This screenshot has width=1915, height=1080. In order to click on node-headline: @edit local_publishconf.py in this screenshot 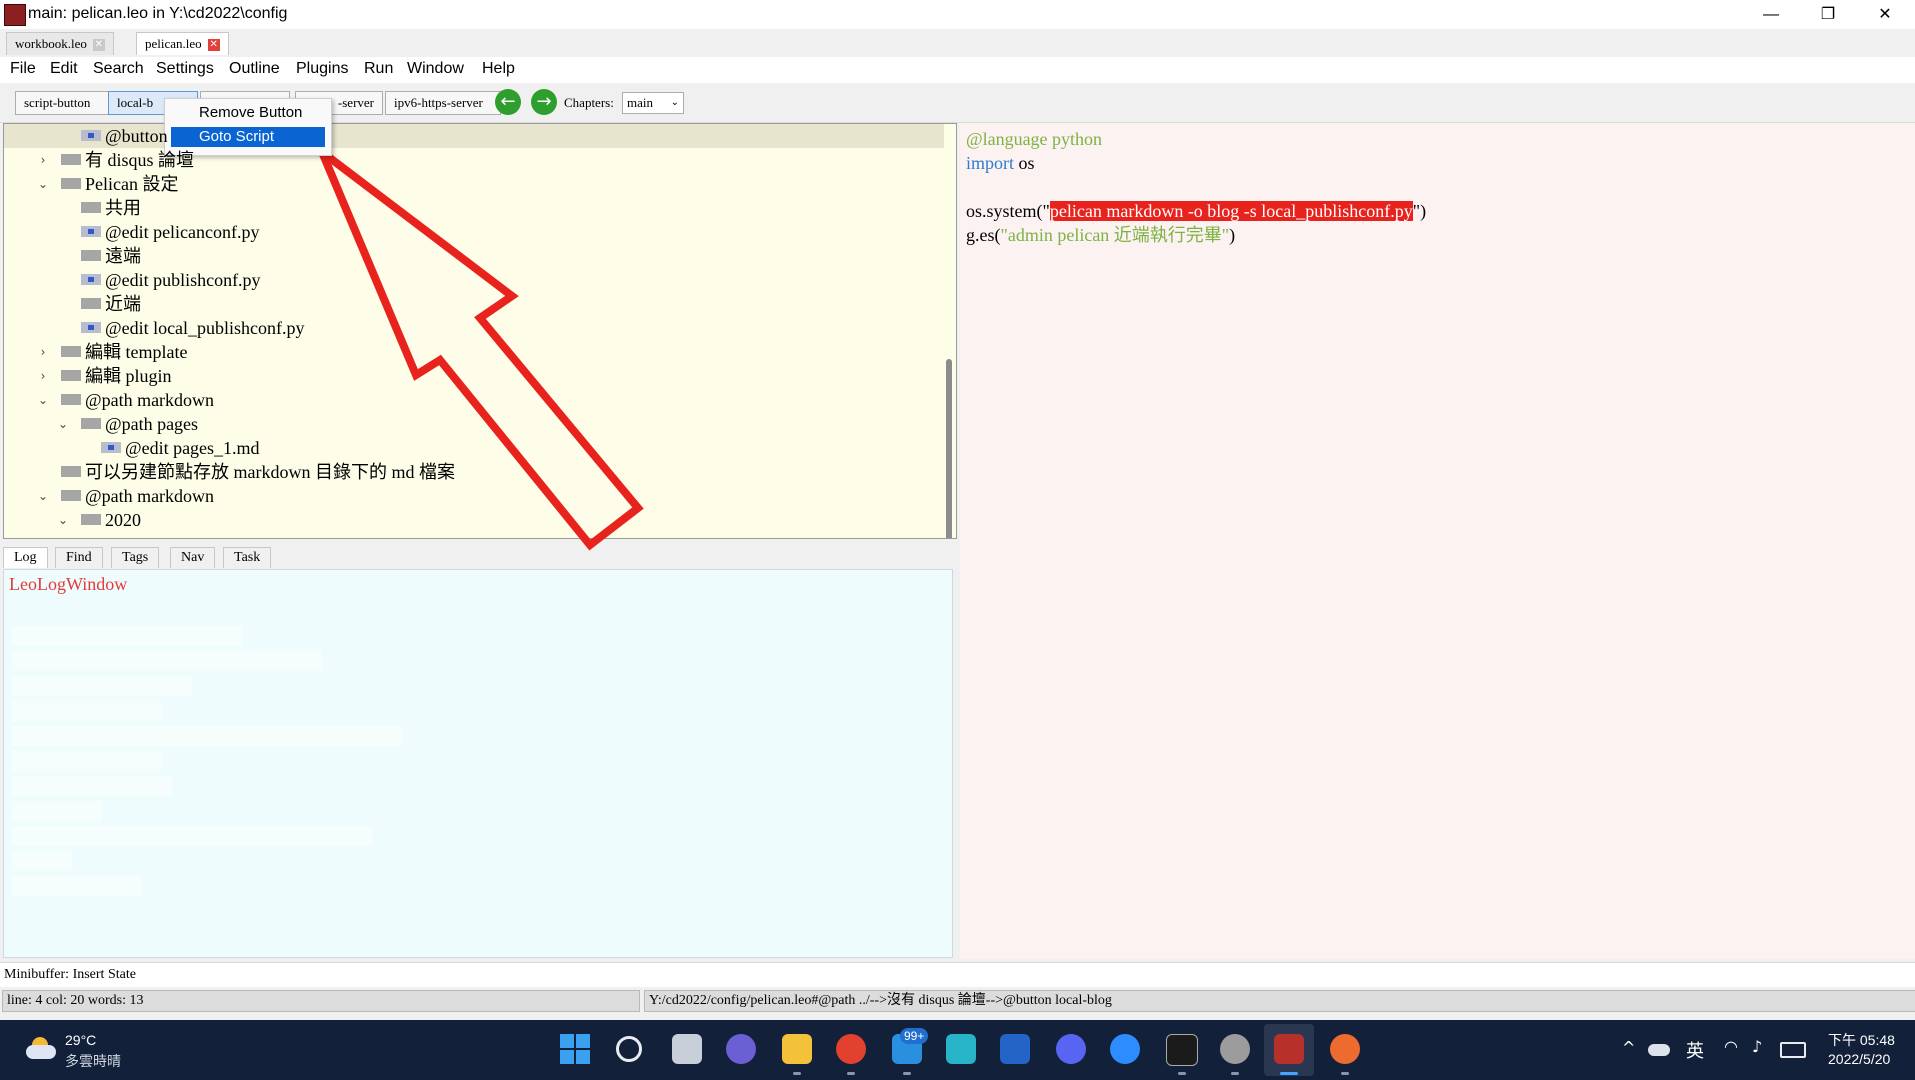, I will do `click(205, 328)`.